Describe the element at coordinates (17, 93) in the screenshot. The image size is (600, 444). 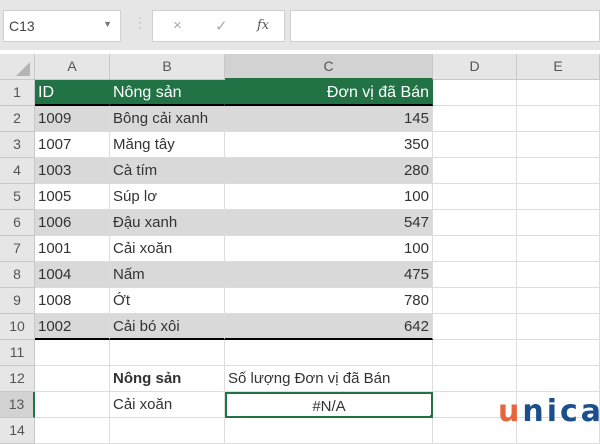
I see `row-header: 1` at that location.